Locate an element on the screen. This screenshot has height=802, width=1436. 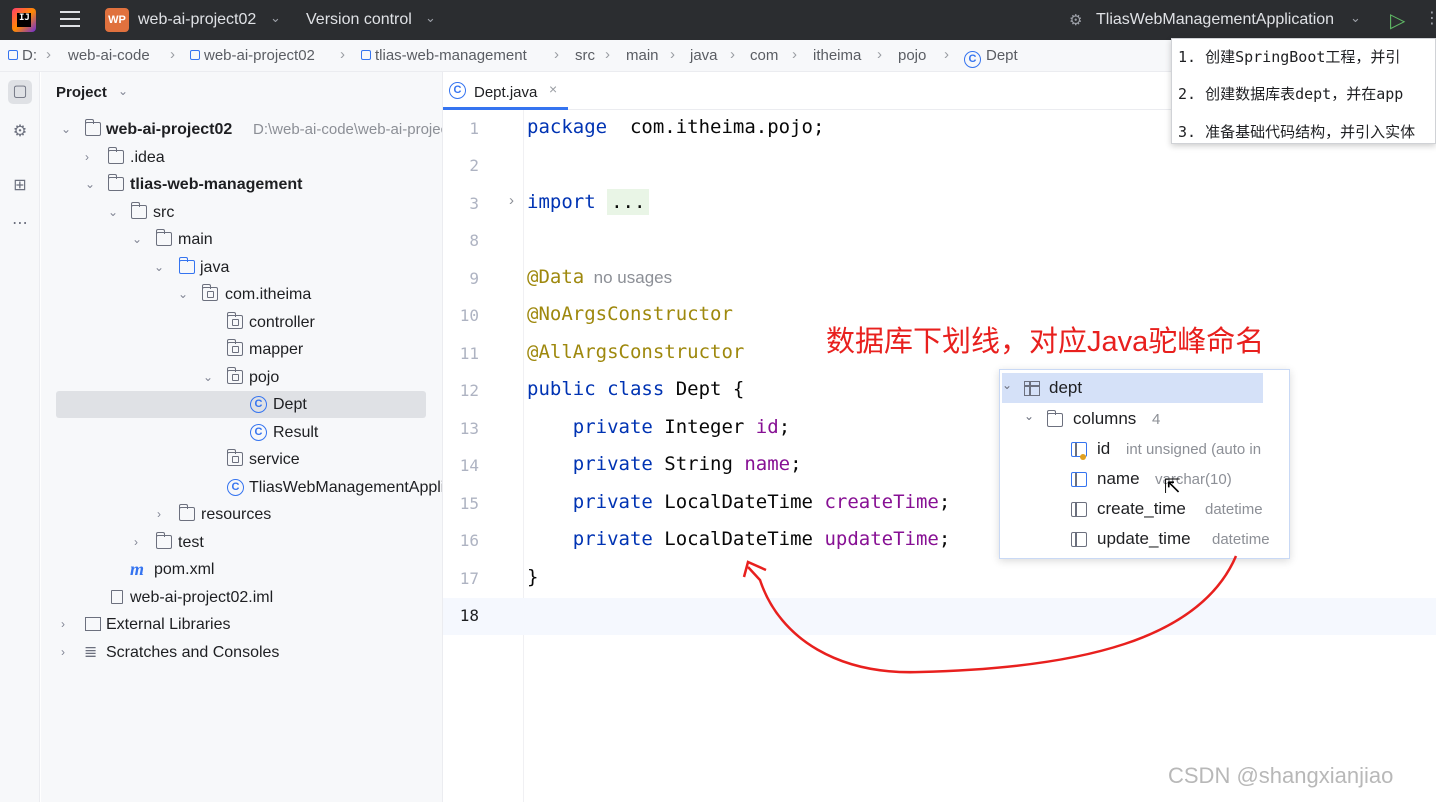
tree-label: TliasWebManagementApplication is located at coordinates (345, 487).